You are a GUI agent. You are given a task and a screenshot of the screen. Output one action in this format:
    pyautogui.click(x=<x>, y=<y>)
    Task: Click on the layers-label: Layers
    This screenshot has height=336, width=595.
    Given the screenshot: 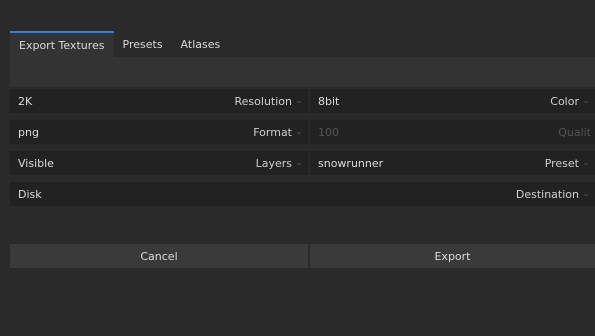 What is the action you would take?
    pyautogui.click(x=273, y=163)
    